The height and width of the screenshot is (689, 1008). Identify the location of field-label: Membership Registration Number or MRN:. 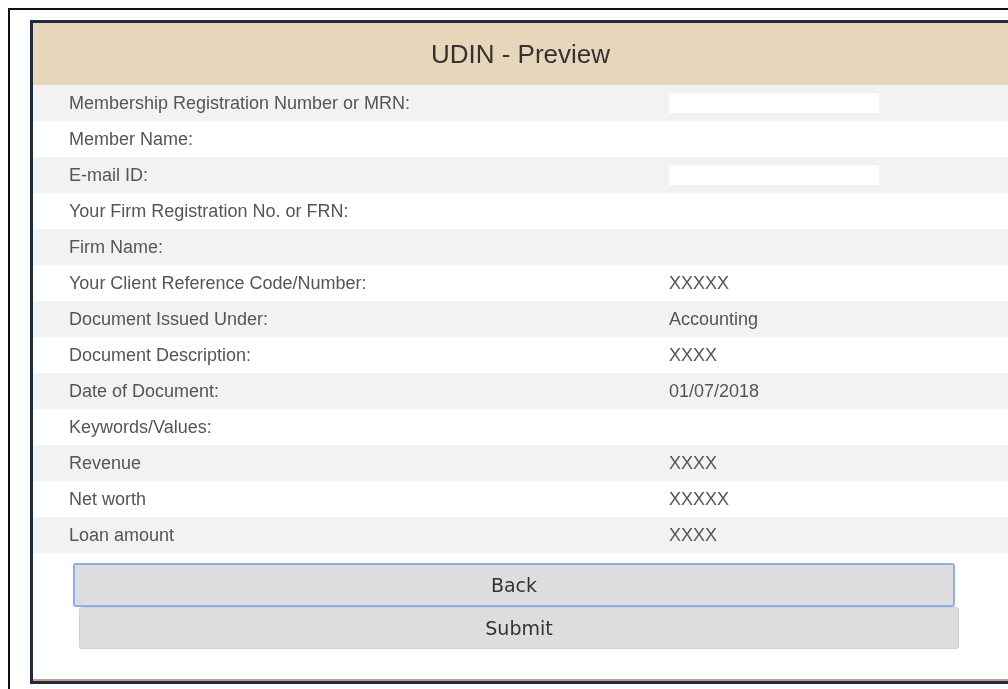
(240, 103).